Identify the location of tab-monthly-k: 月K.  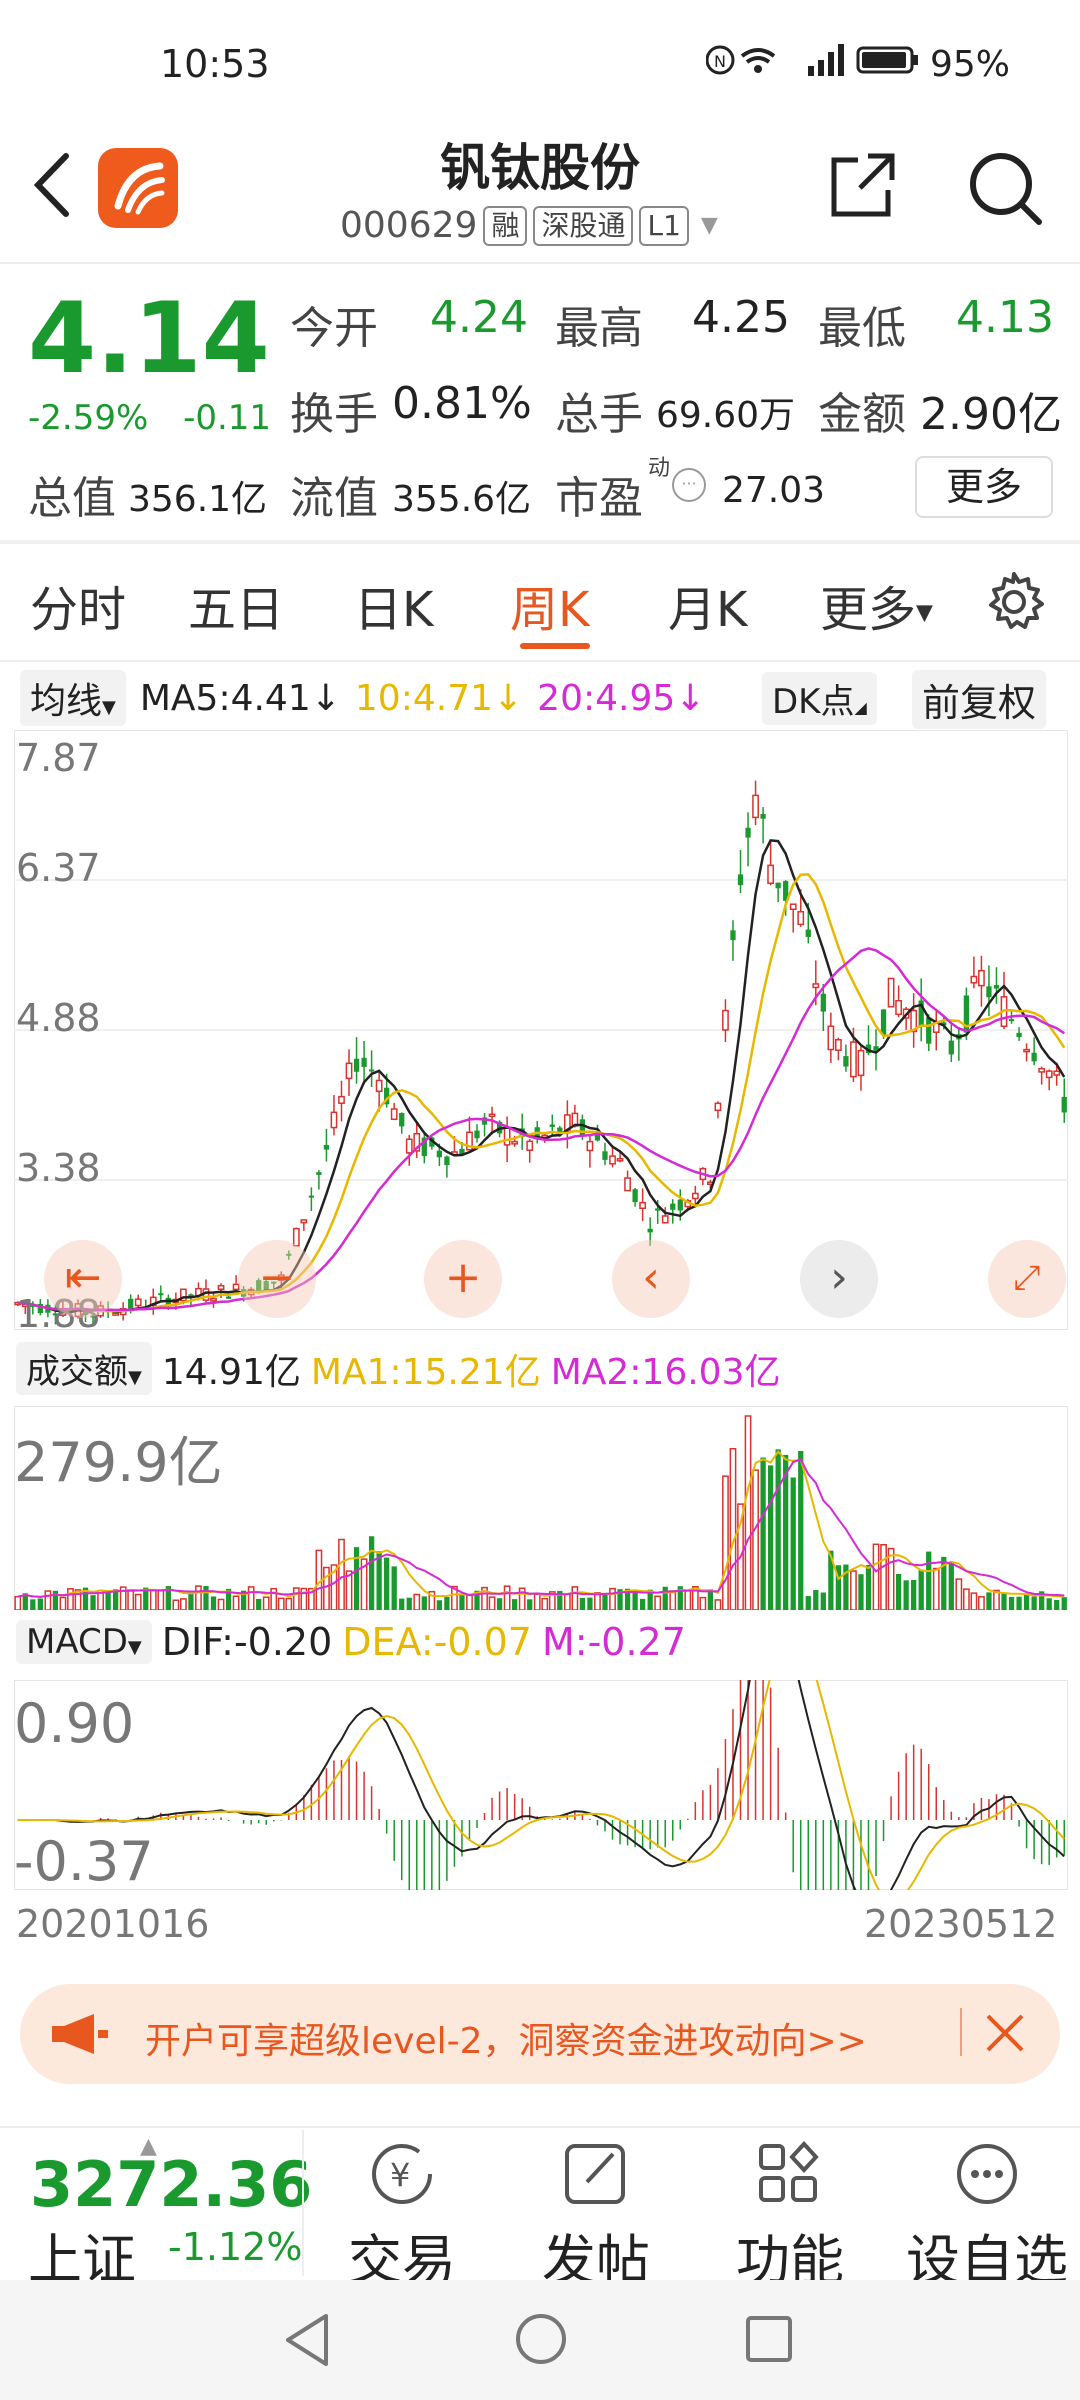
(707, 605).